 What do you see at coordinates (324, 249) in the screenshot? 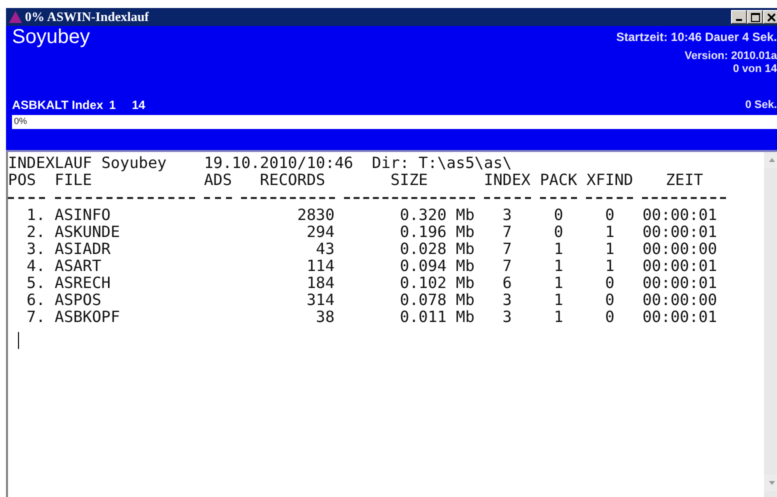
I see `table-cell-text: 43` at bounding box center [324, 249].